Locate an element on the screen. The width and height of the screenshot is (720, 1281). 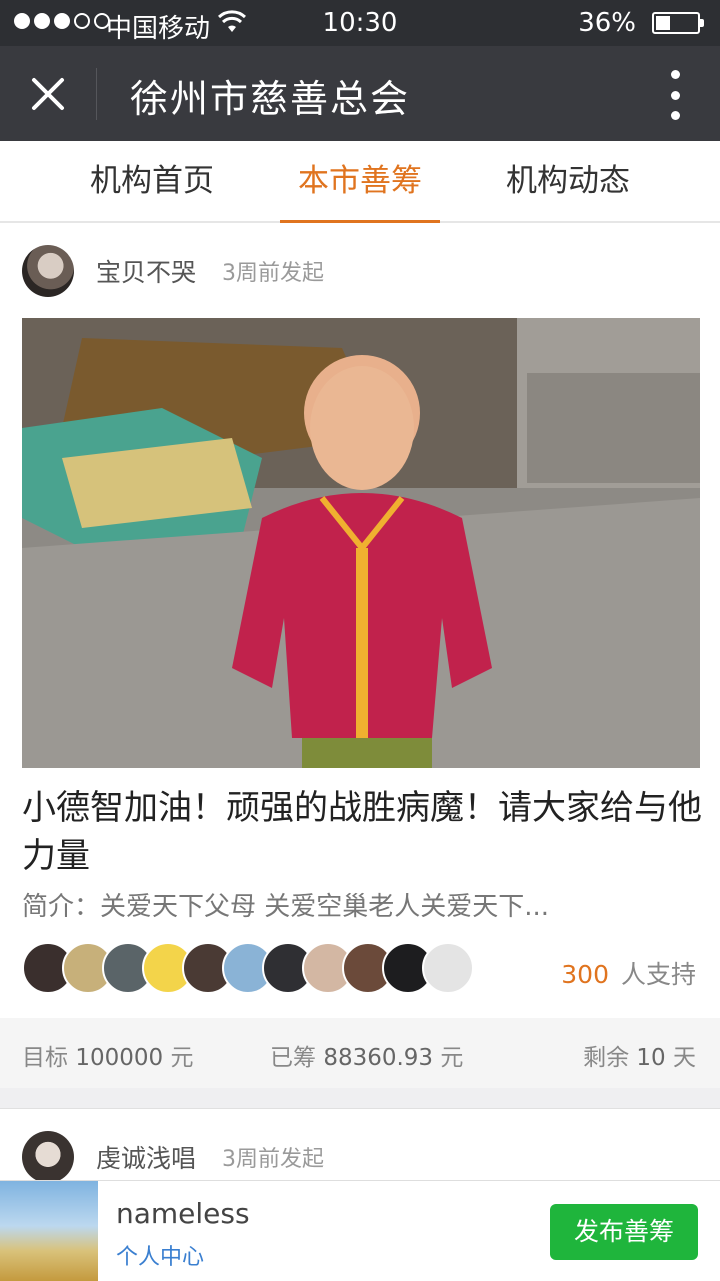
target-amount: 目标 100000 元 is located at coordinates (108, 1058).